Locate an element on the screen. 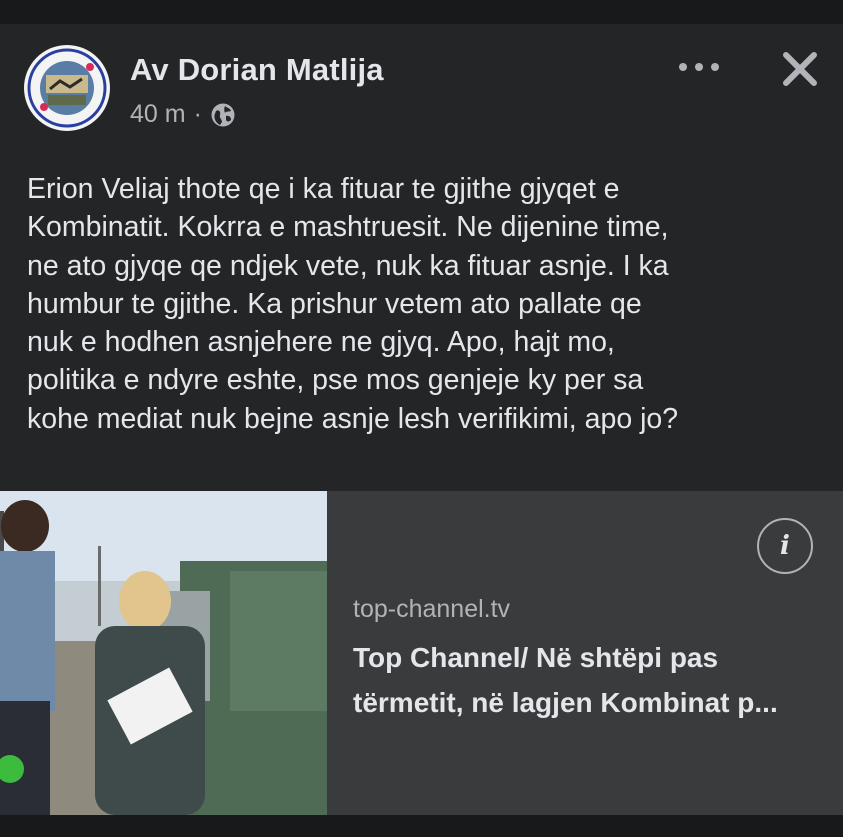  more-options-icon is located at coordinates (699, 67).